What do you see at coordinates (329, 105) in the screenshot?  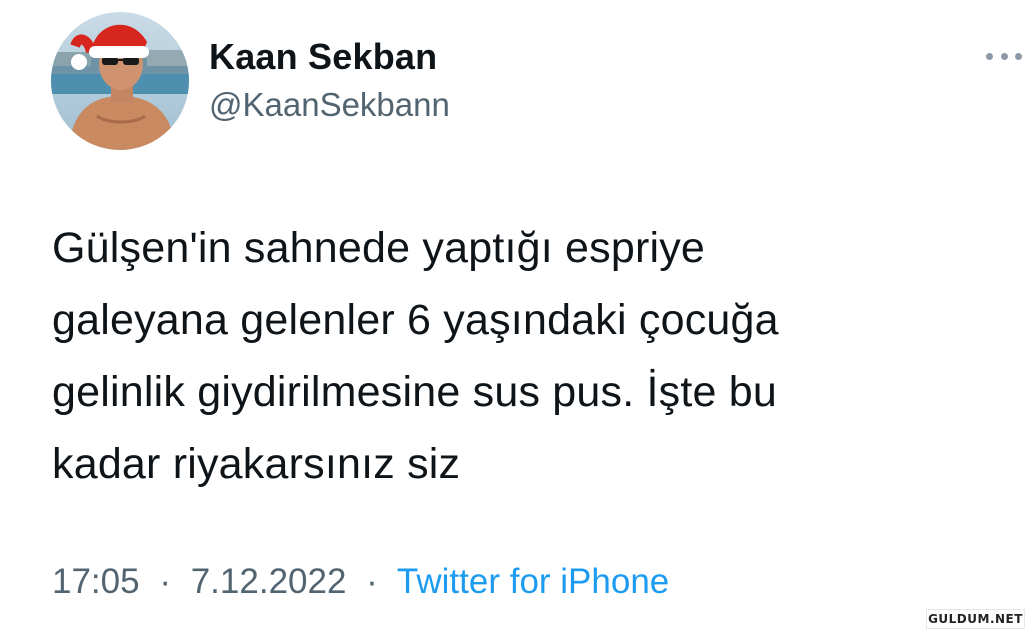 I see `author-handle: @KaanSekbann` at bounding box center [329, 105].